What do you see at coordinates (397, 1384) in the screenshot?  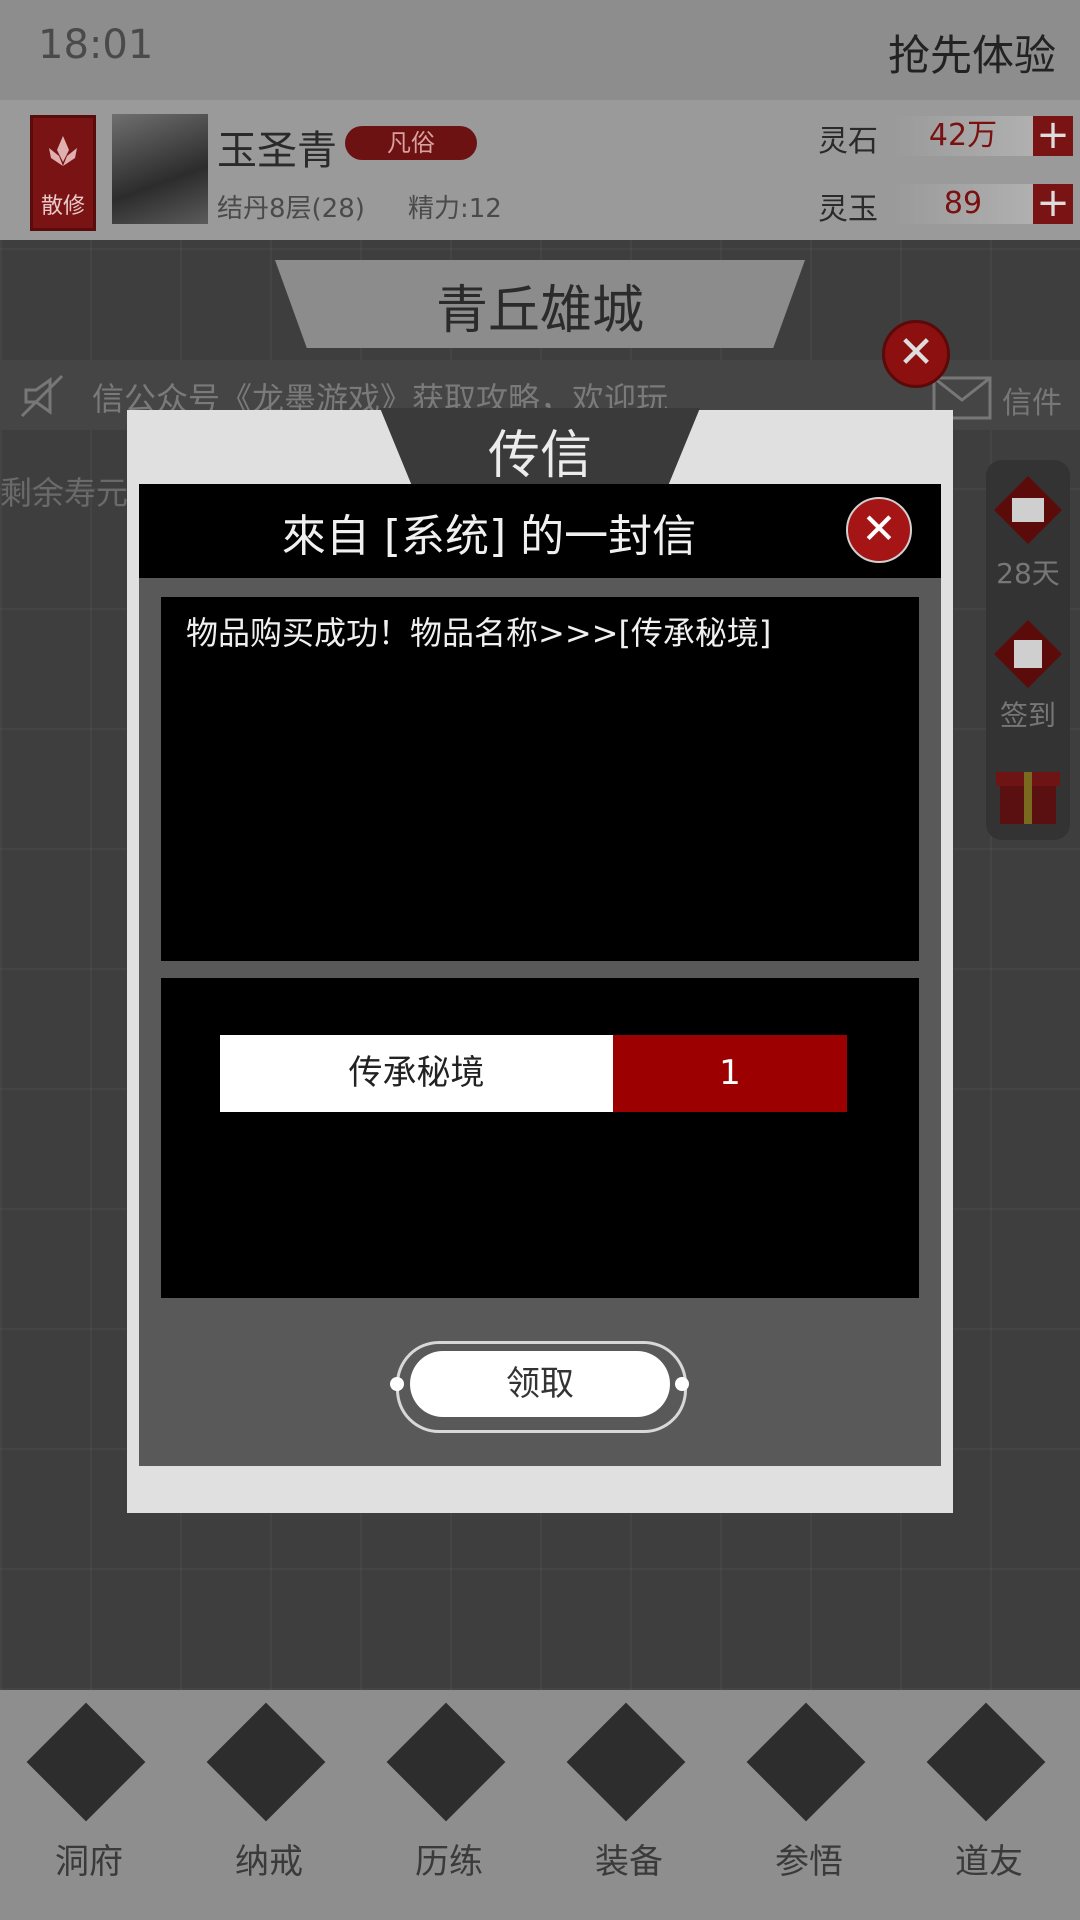 I see `ring-dot-left` at bounding box center [397, 1384].